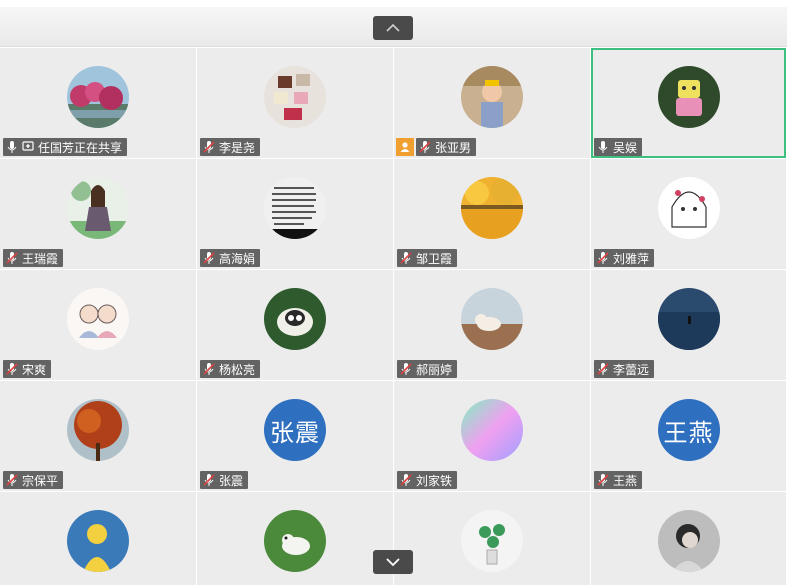  Describe the element at coordinates (40, 480) in the screenshot. I see `participant-name: 宗保平` at that location.